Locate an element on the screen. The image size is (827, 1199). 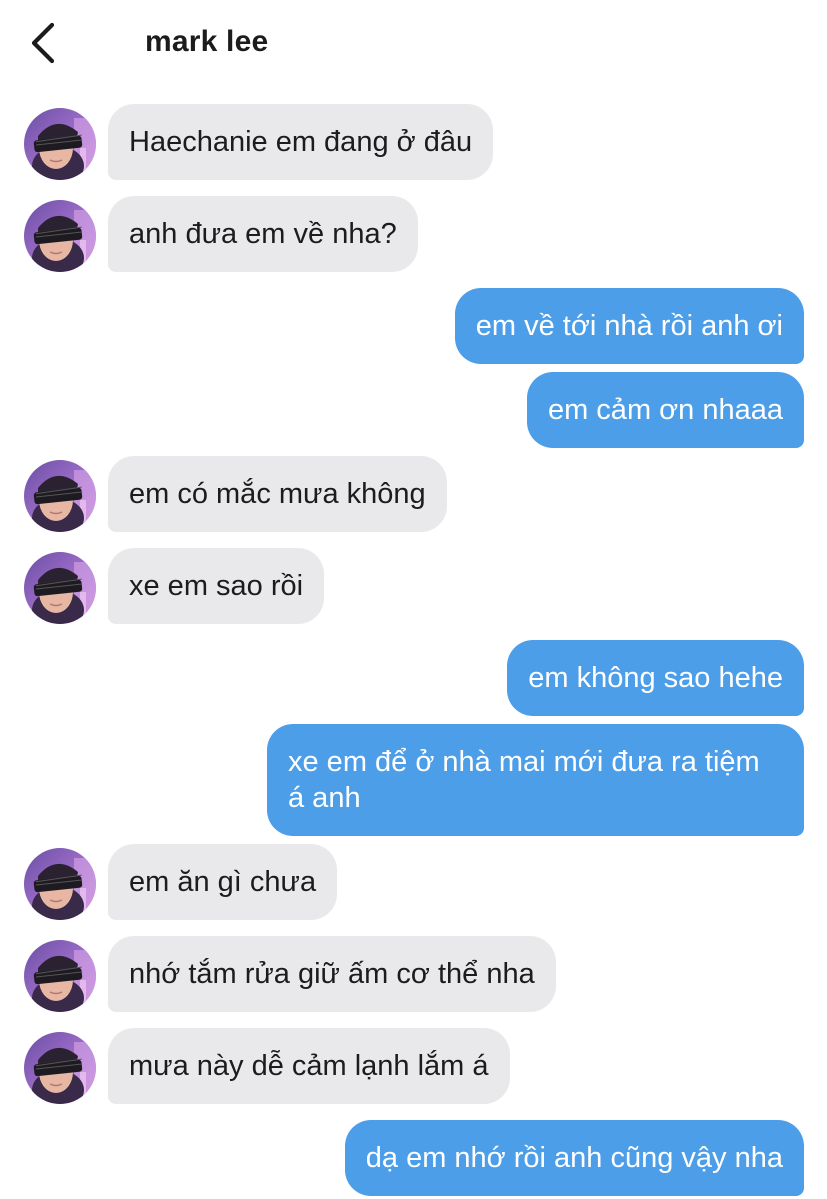
back-button is located at coordinates (44, 43).